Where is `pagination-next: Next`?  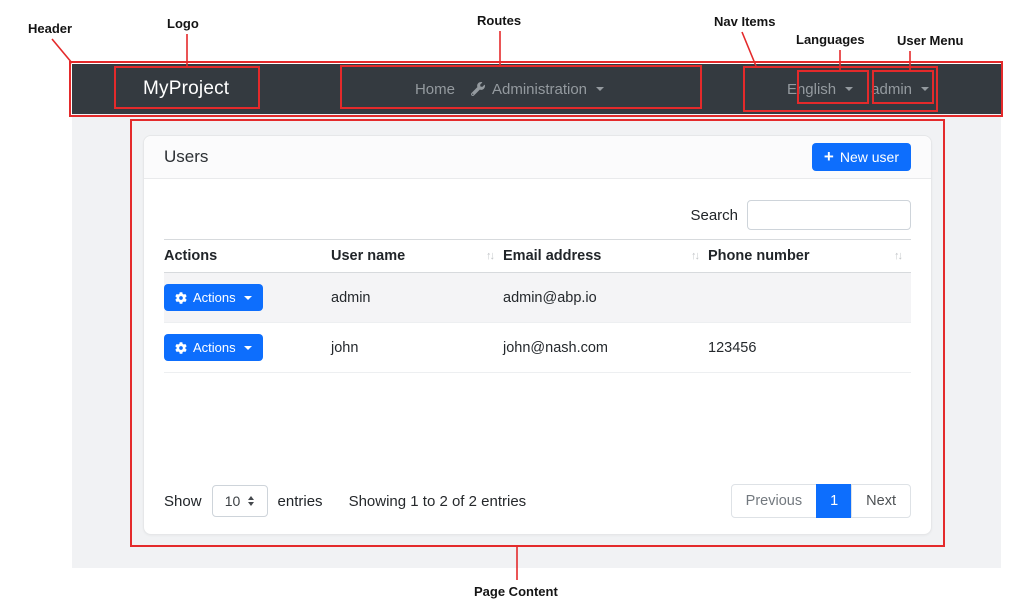
pagination-next: Next is located at coordinates (881, 501).